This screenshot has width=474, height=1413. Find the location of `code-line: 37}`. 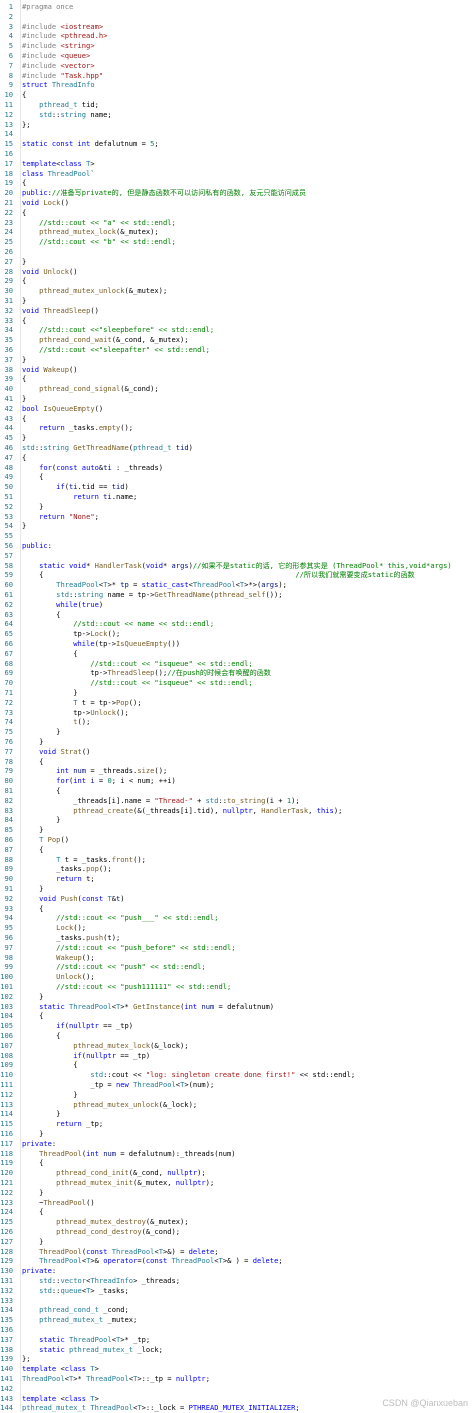

code-line: 37} is located at coordinates (237, 360).